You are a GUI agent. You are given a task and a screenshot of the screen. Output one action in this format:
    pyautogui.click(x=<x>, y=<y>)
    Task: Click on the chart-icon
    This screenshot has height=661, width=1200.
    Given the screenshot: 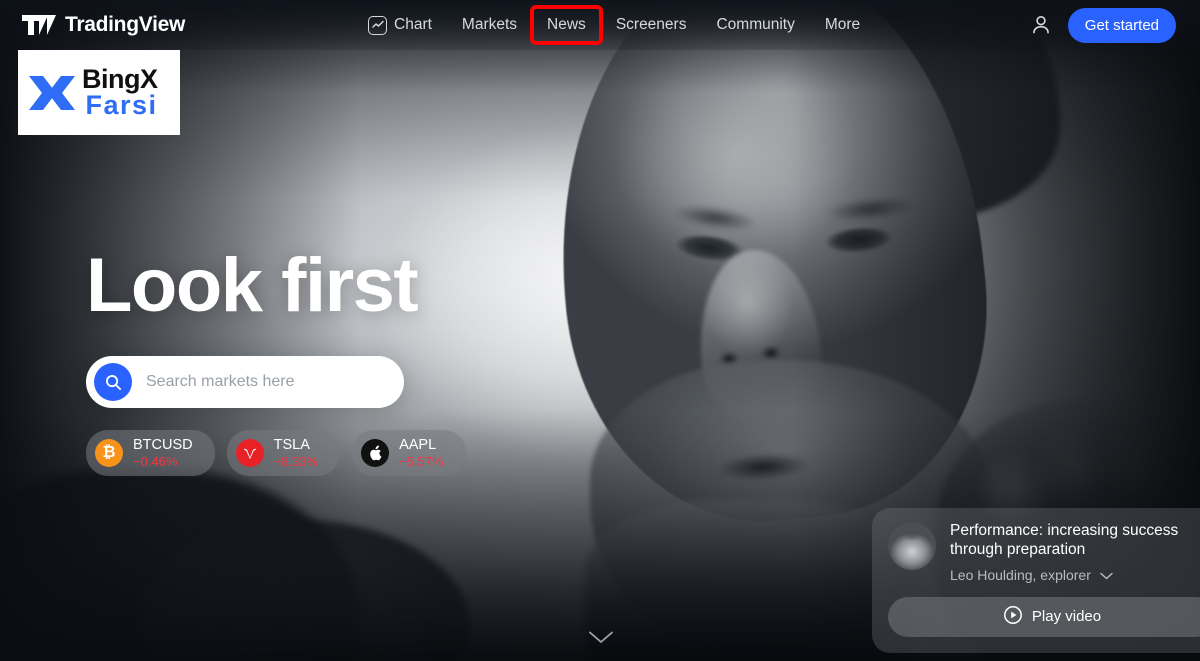 What is the action you would take?
    pyautogui.click(x=378, y=25)
    